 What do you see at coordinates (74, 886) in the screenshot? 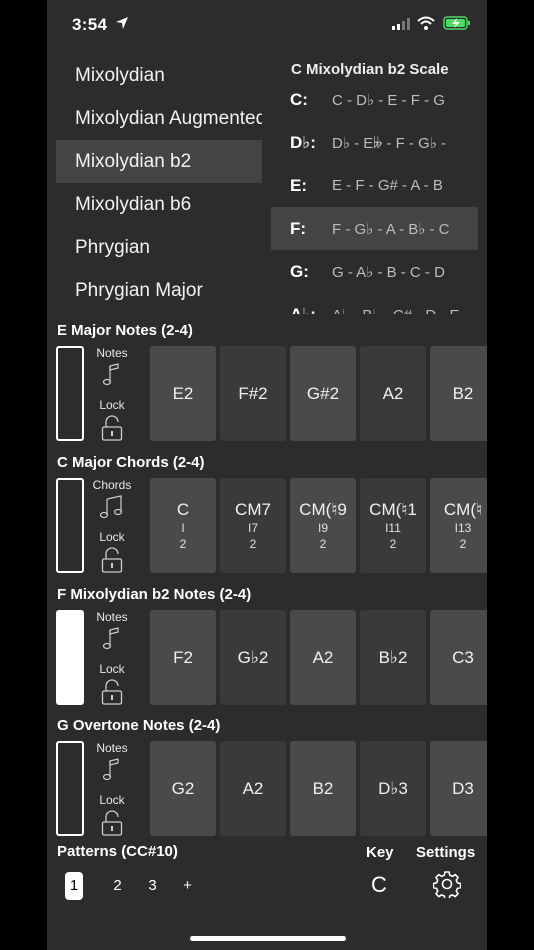
I see `pattern-page-button: 1` at bounding box center [74, 886].